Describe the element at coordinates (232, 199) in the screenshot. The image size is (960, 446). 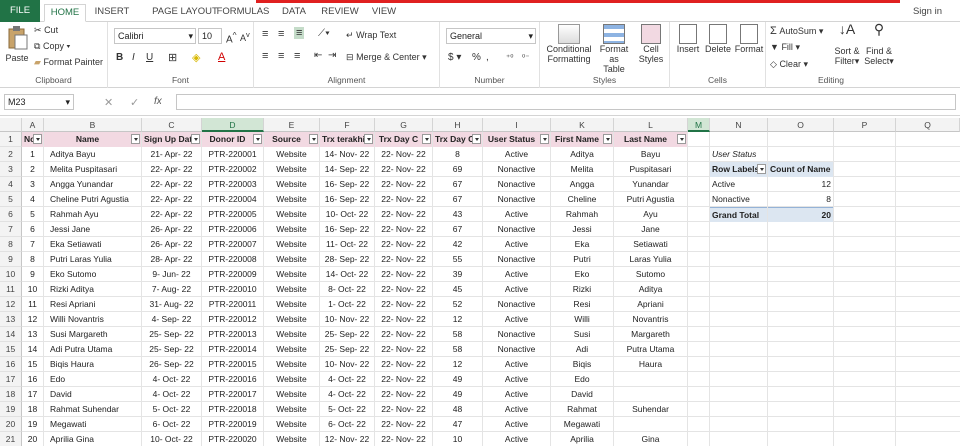
I see `table-cell: PTR-220004` at that location.